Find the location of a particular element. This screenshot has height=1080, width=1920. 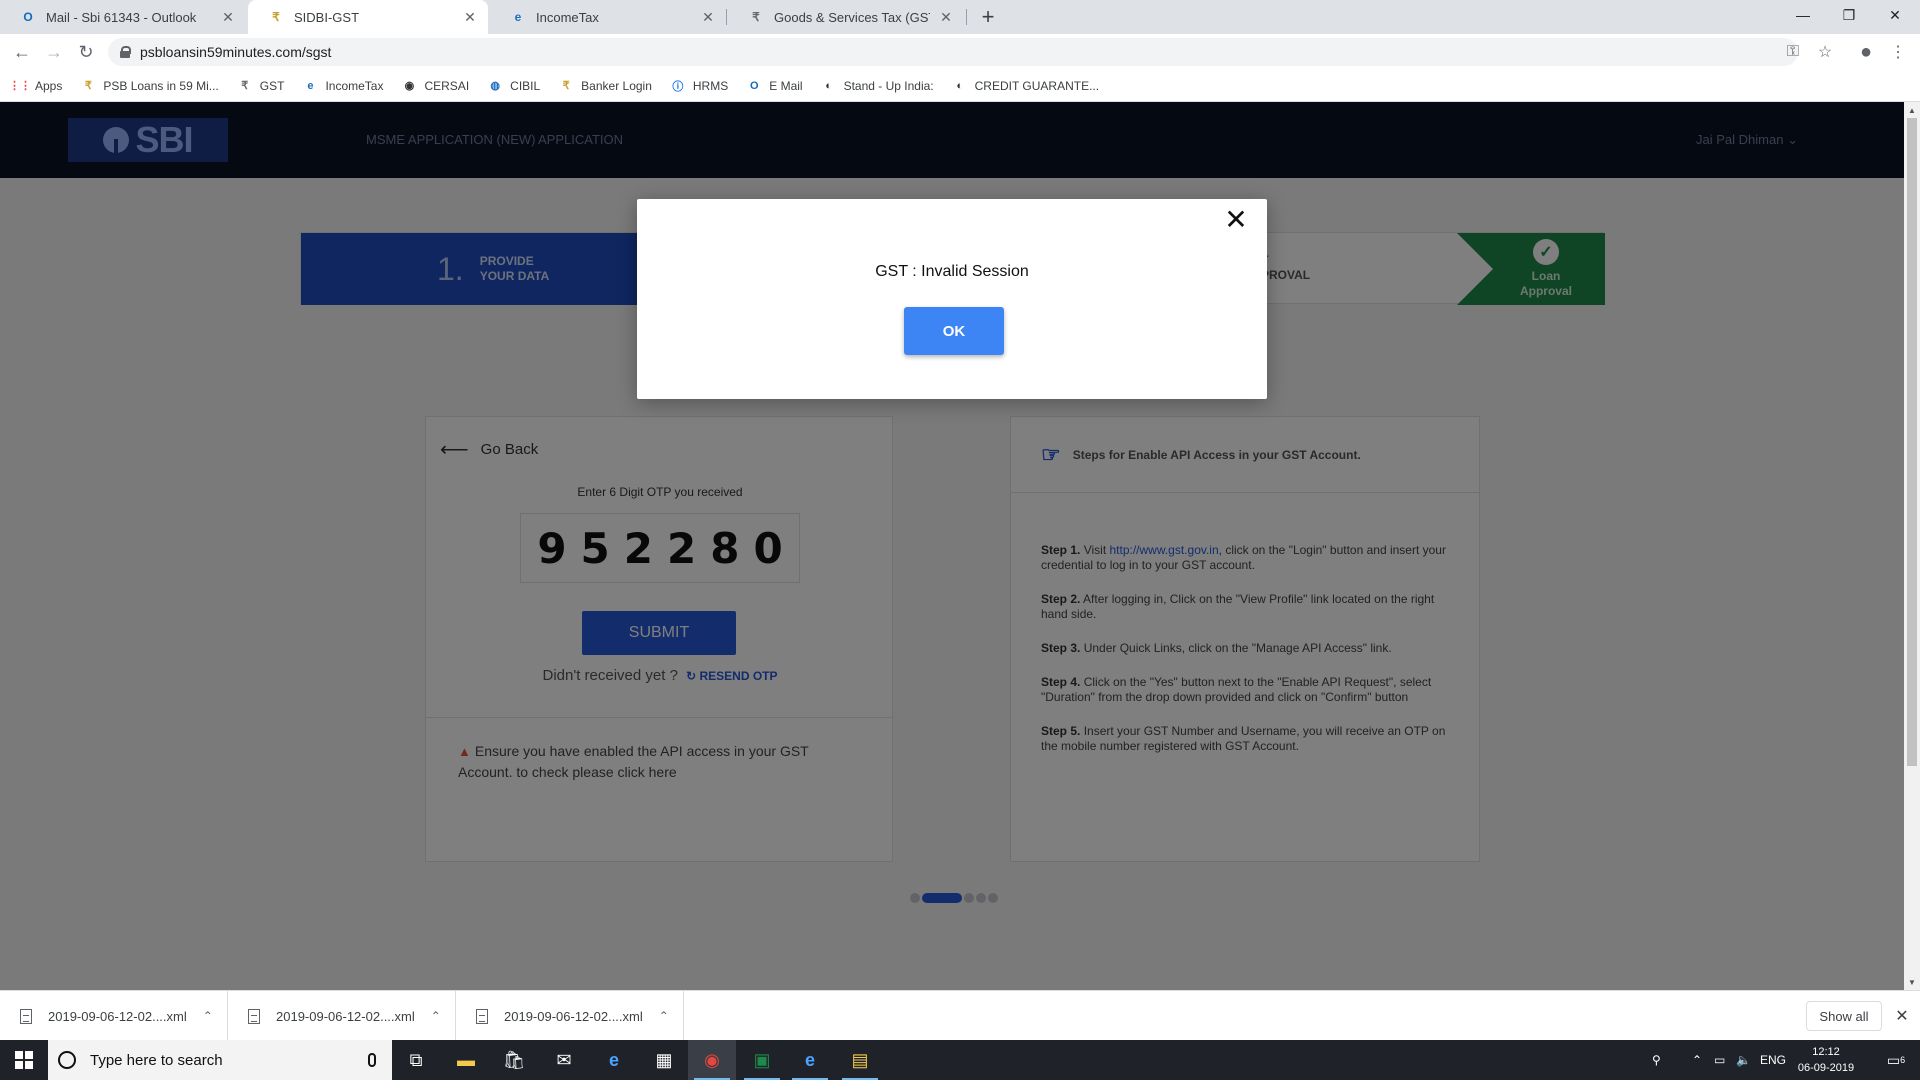

bookmark-email: O E Mail is located at coordinates (774, 86).